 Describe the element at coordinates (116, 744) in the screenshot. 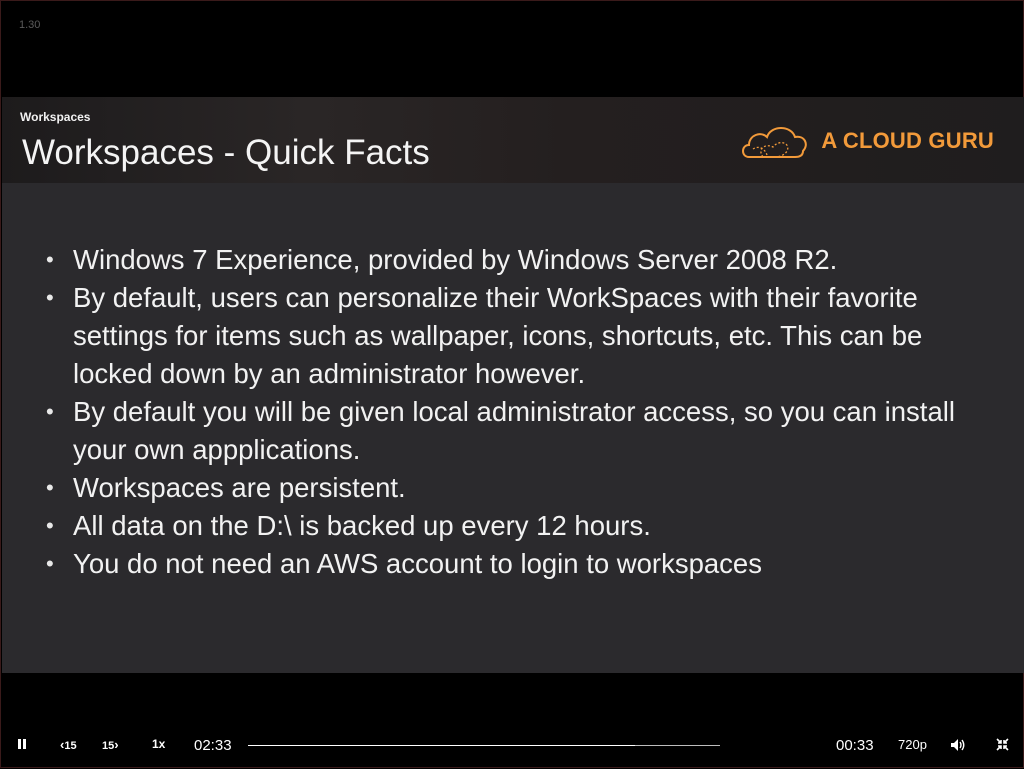

I see `chevron-right-icon: ›` at that location.